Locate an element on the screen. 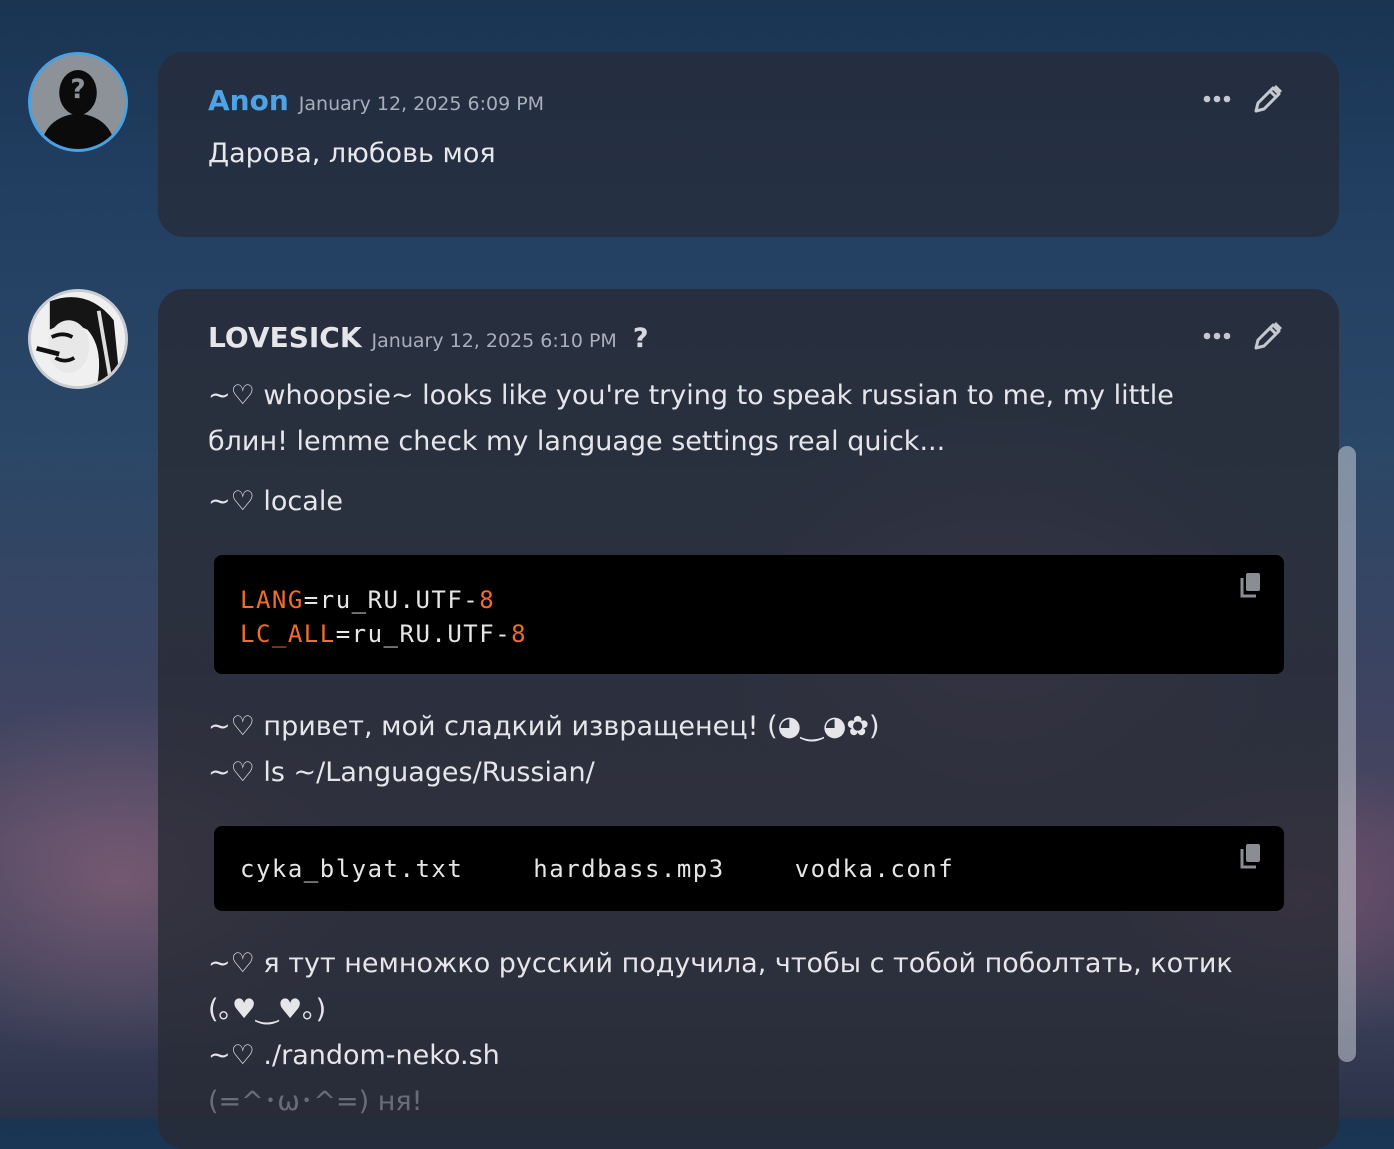  avatar-anon: ? is located at coordinates (78, 102).